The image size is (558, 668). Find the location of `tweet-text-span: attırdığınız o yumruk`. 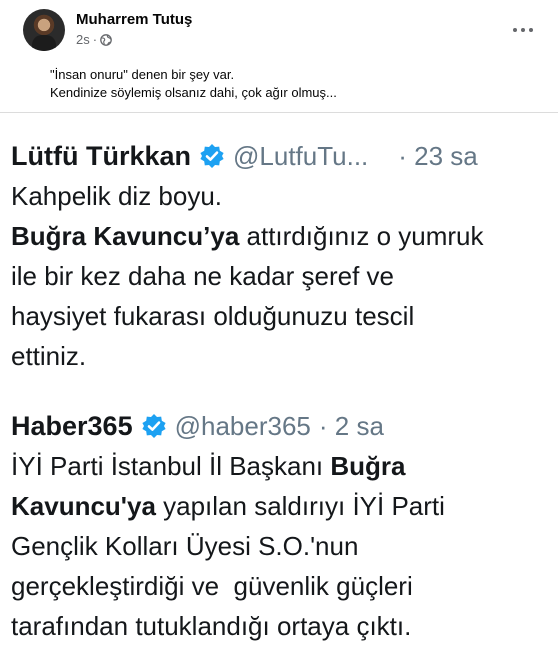

tweet-text-span: attırdığınız o yumruk is located at coordinates (361, 236).